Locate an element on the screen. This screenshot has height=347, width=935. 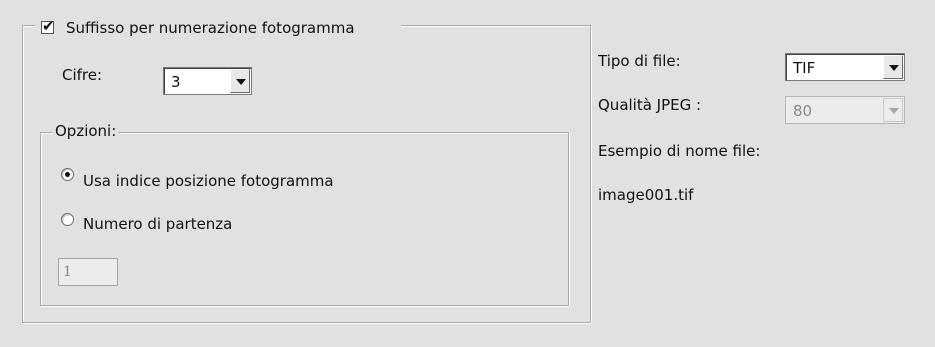
jpeg-quality-value: 80 is located at coordinates (803, 111).